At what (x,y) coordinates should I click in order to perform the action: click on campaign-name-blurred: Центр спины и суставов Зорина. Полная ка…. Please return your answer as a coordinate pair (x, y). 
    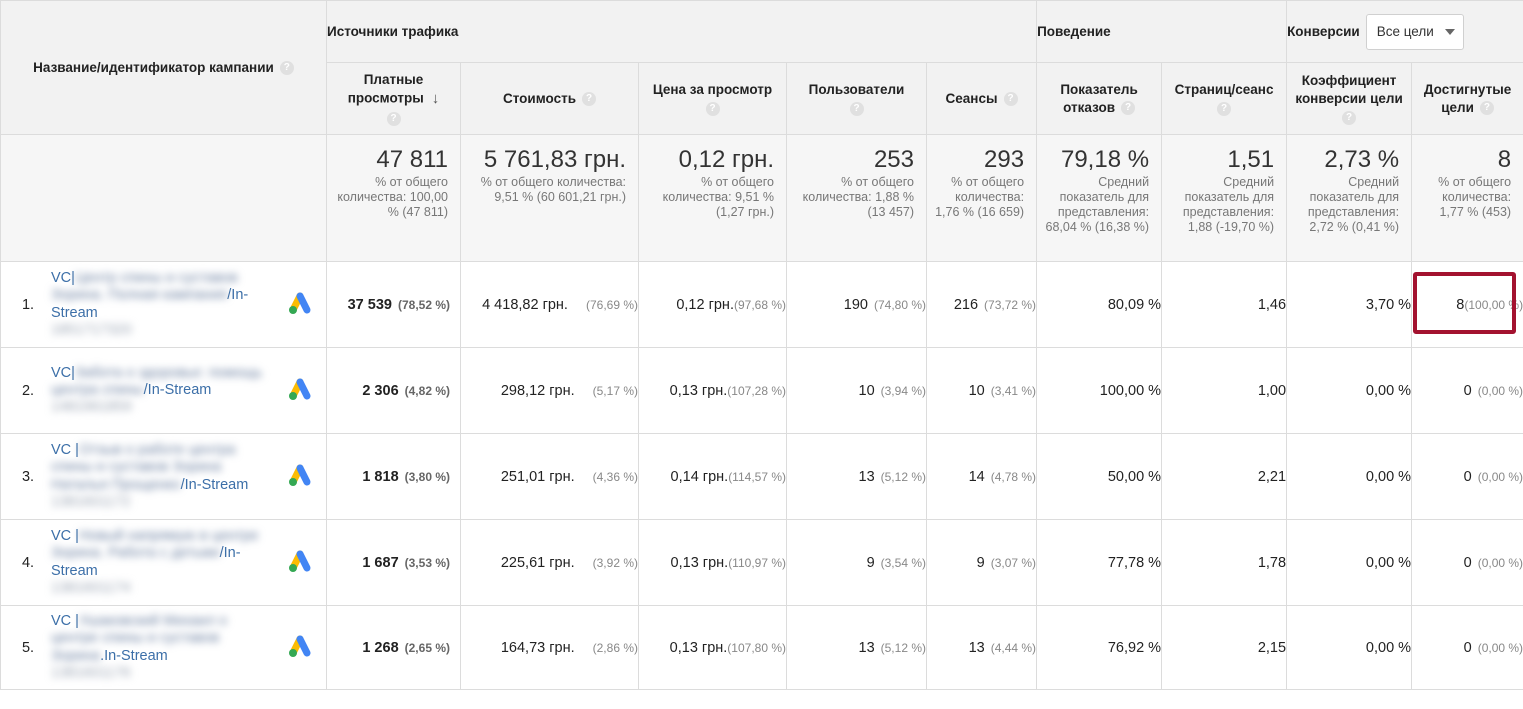
    Looking at the image, I should click on (144, 287).